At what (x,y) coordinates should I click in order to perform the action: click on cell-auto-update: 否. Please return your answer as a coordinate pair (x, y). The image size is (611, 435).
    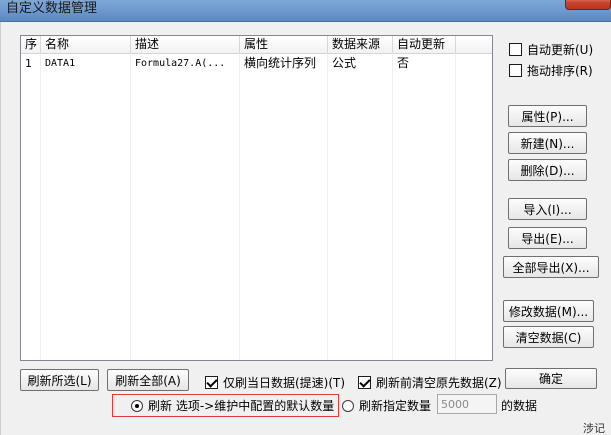
    Looking at the image, I should click on (403, 63).